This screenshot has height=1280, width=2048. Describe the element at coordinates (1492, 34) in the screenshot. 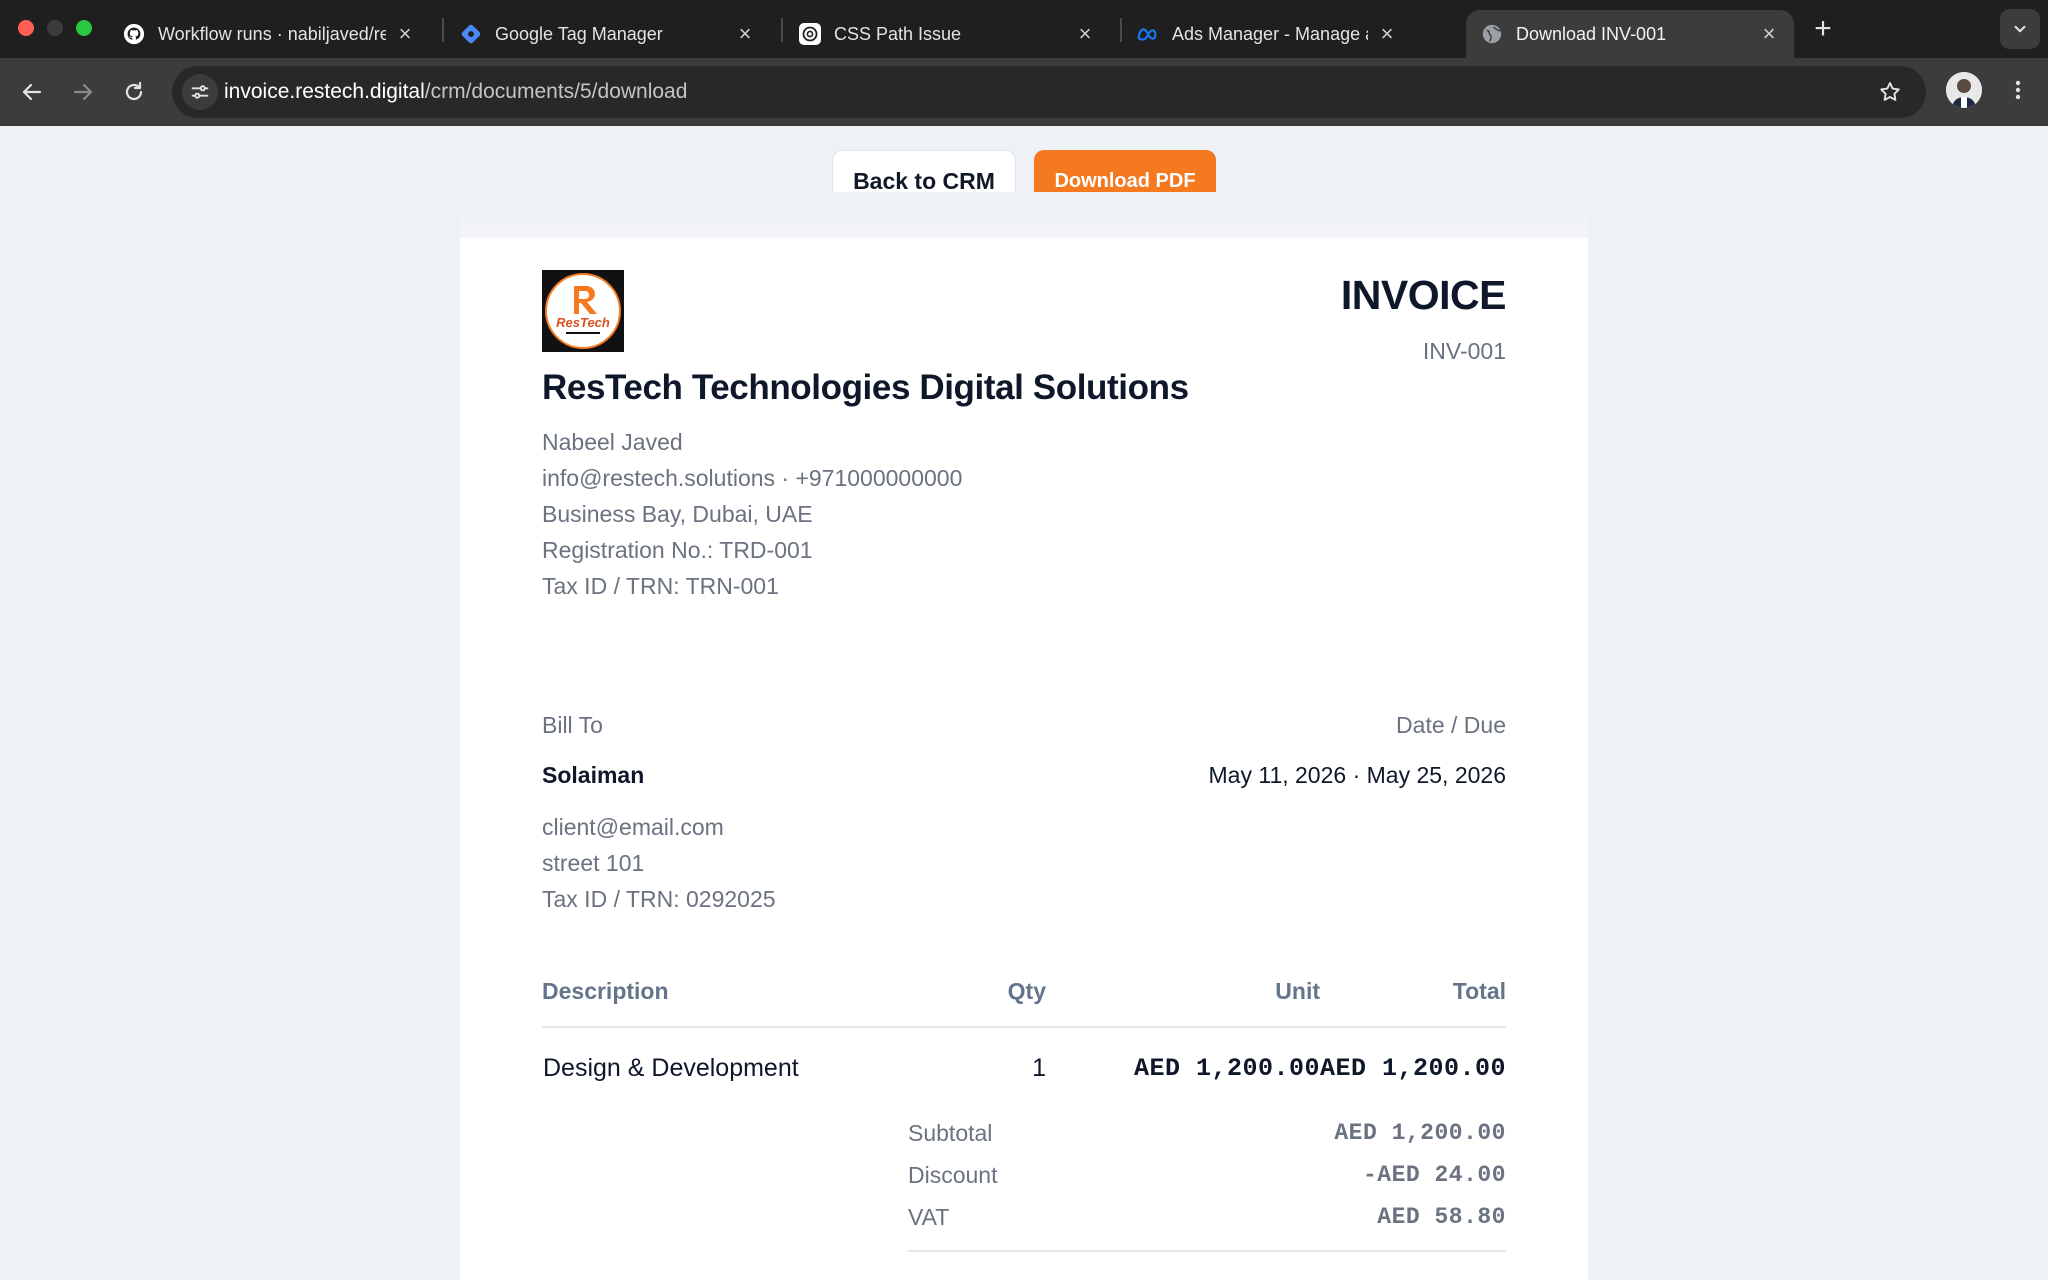

I see `globe-icon` at that location.